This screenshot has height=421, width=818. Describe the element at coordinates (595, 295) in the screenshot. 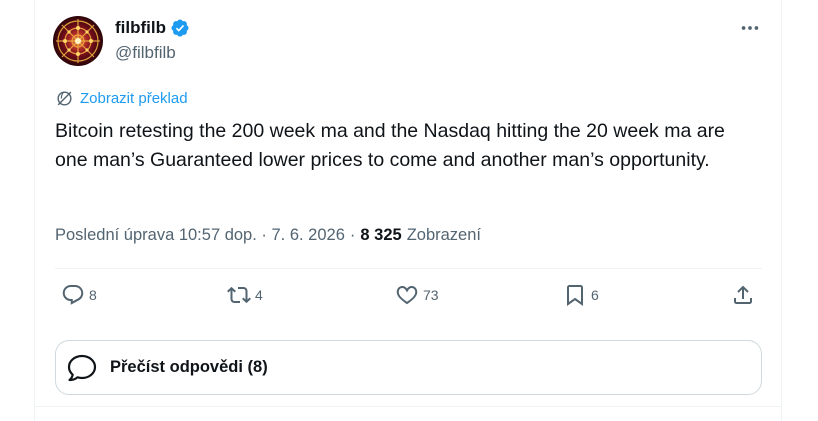

I see `bookmark-count: 6` at that location.